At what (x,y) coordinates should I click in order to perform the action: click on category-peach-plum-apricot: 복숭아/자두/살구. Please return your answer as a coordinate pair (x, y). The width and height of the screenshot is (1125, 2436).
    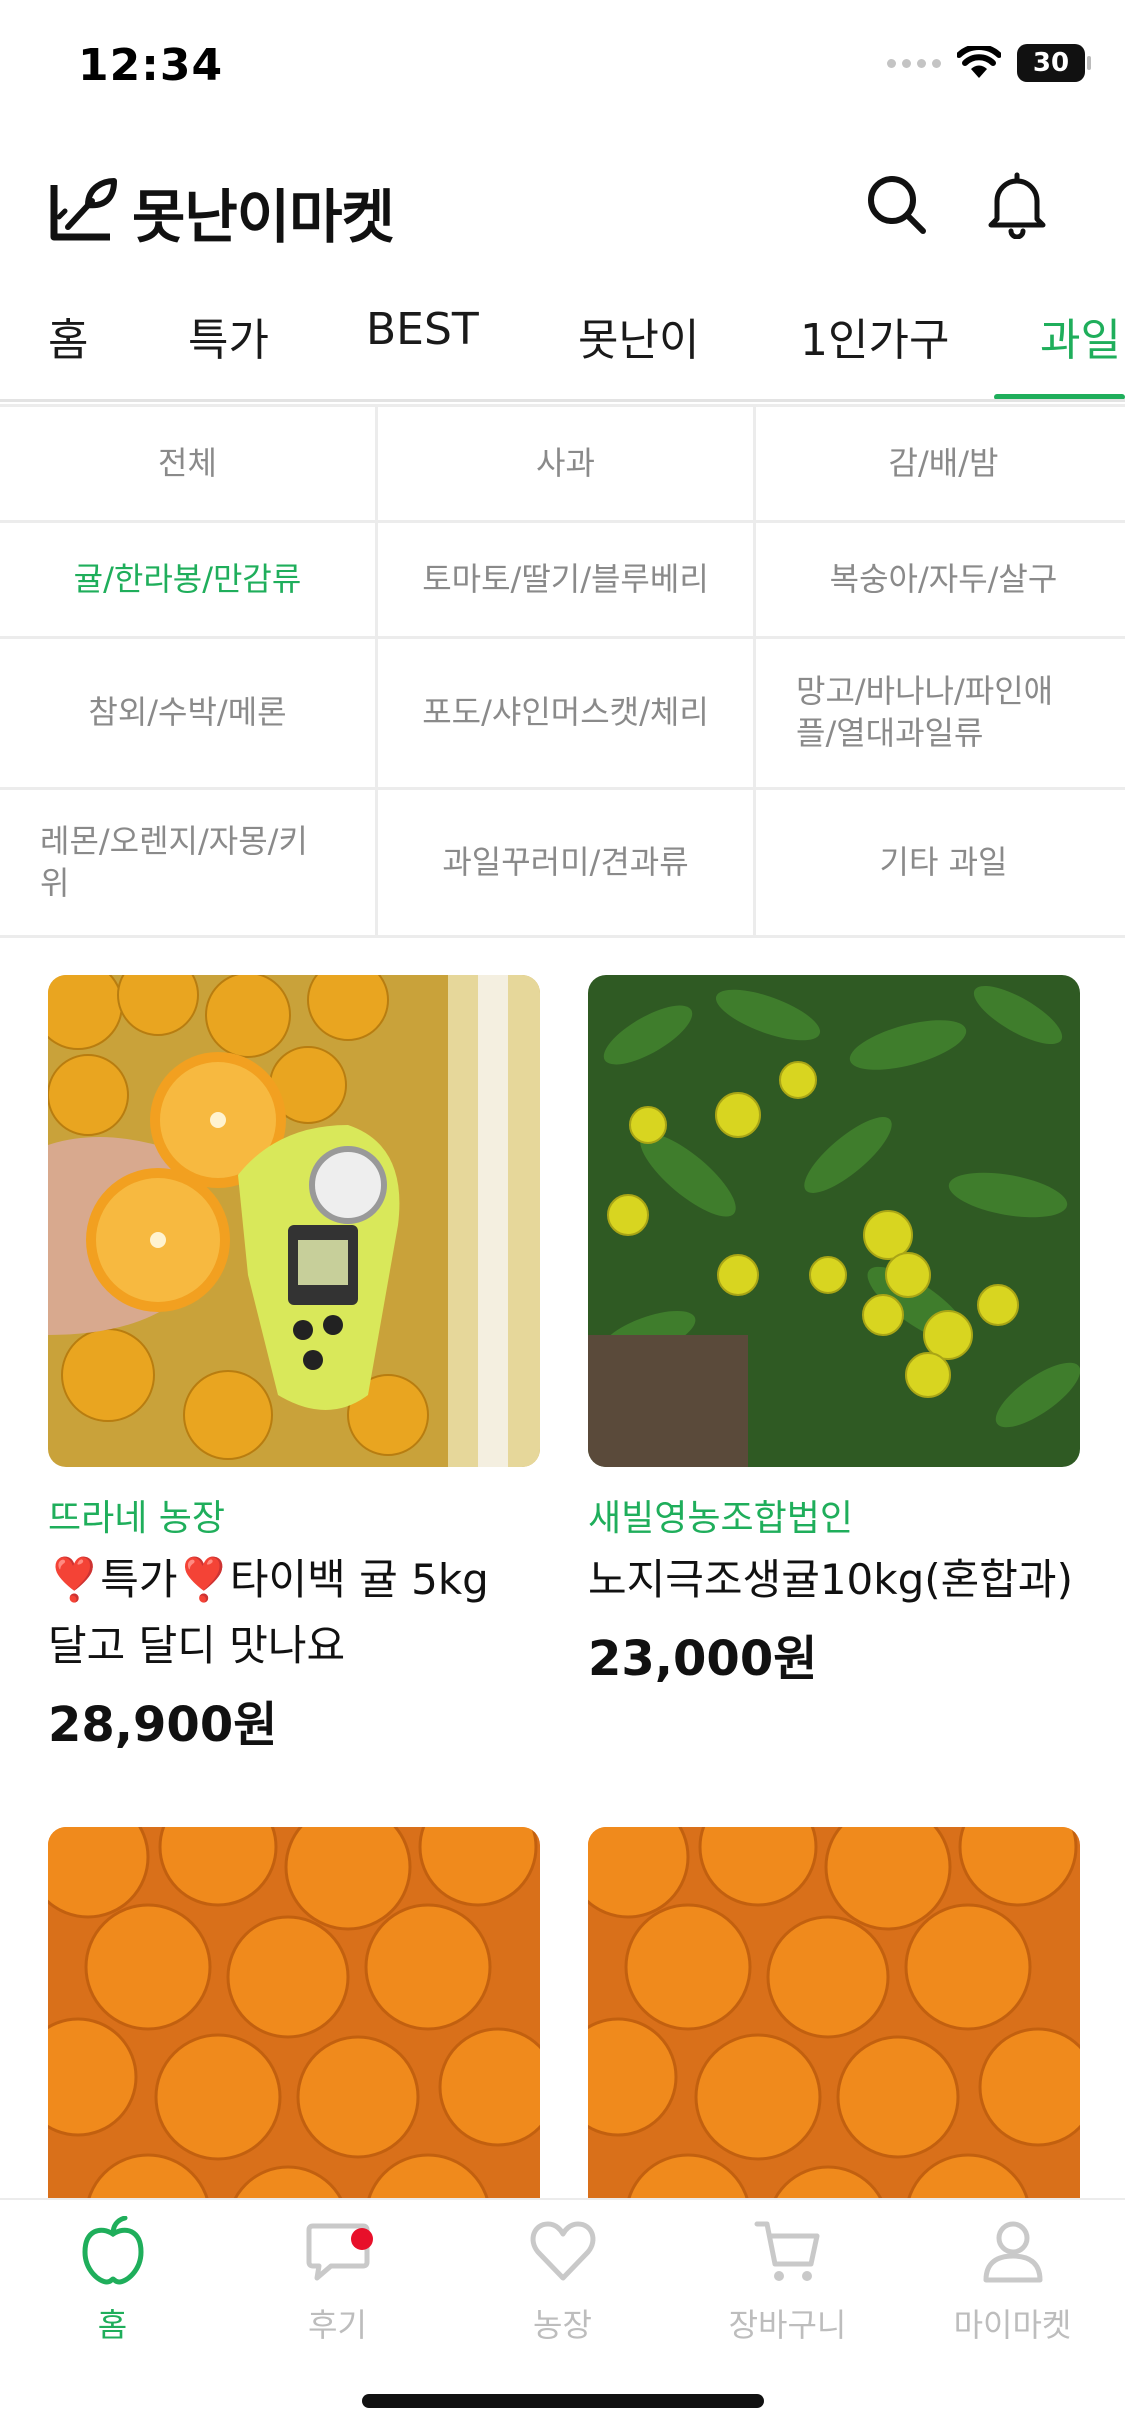
    Looking at the image, I should click on (940, 579).